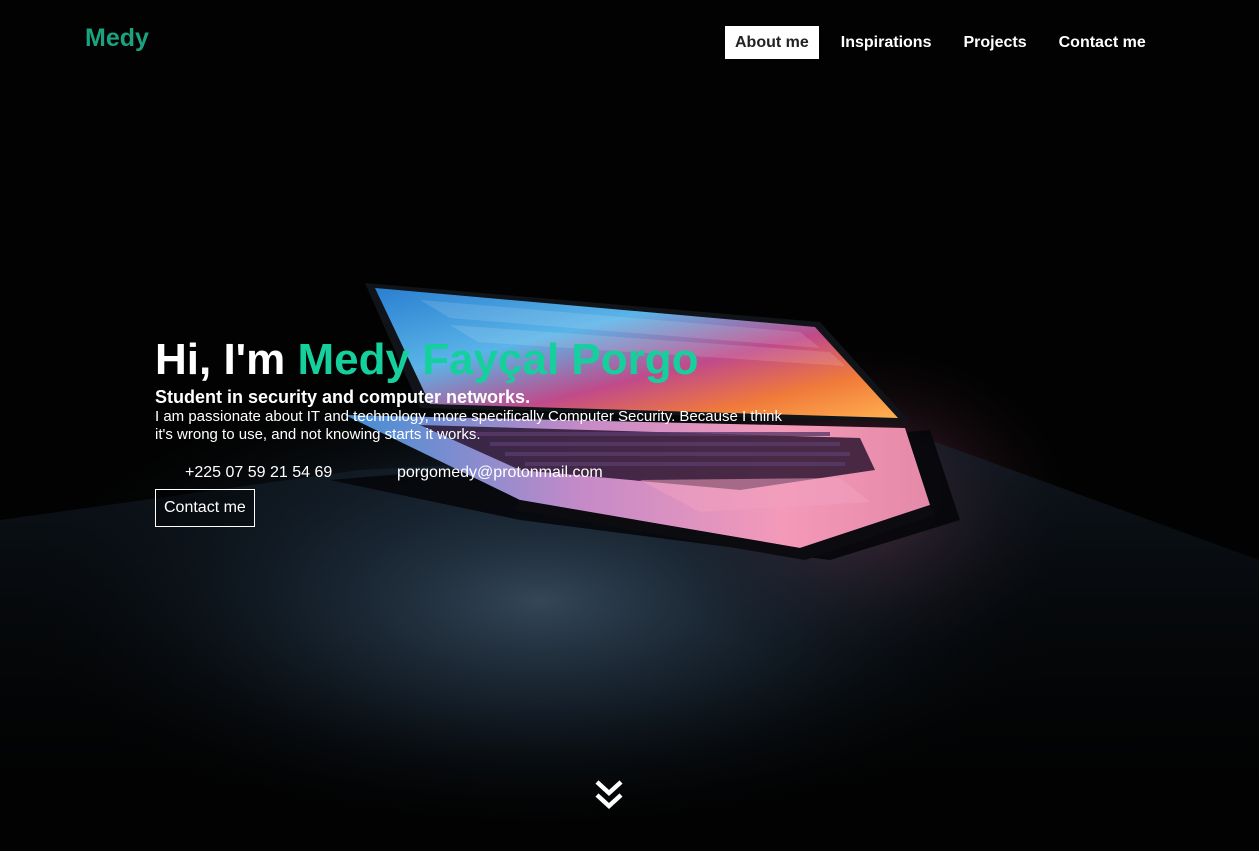  What do you see at coordinates (772, 42) in the screenshot?
I see `nav-item-about-me: About me` at bounding box center [772, 42].